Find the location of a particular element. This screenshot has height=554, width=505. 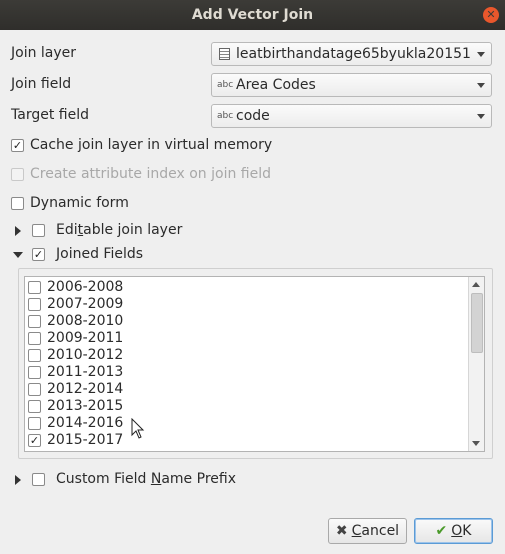

scroll-thumb is located at coordinates (477, 323).